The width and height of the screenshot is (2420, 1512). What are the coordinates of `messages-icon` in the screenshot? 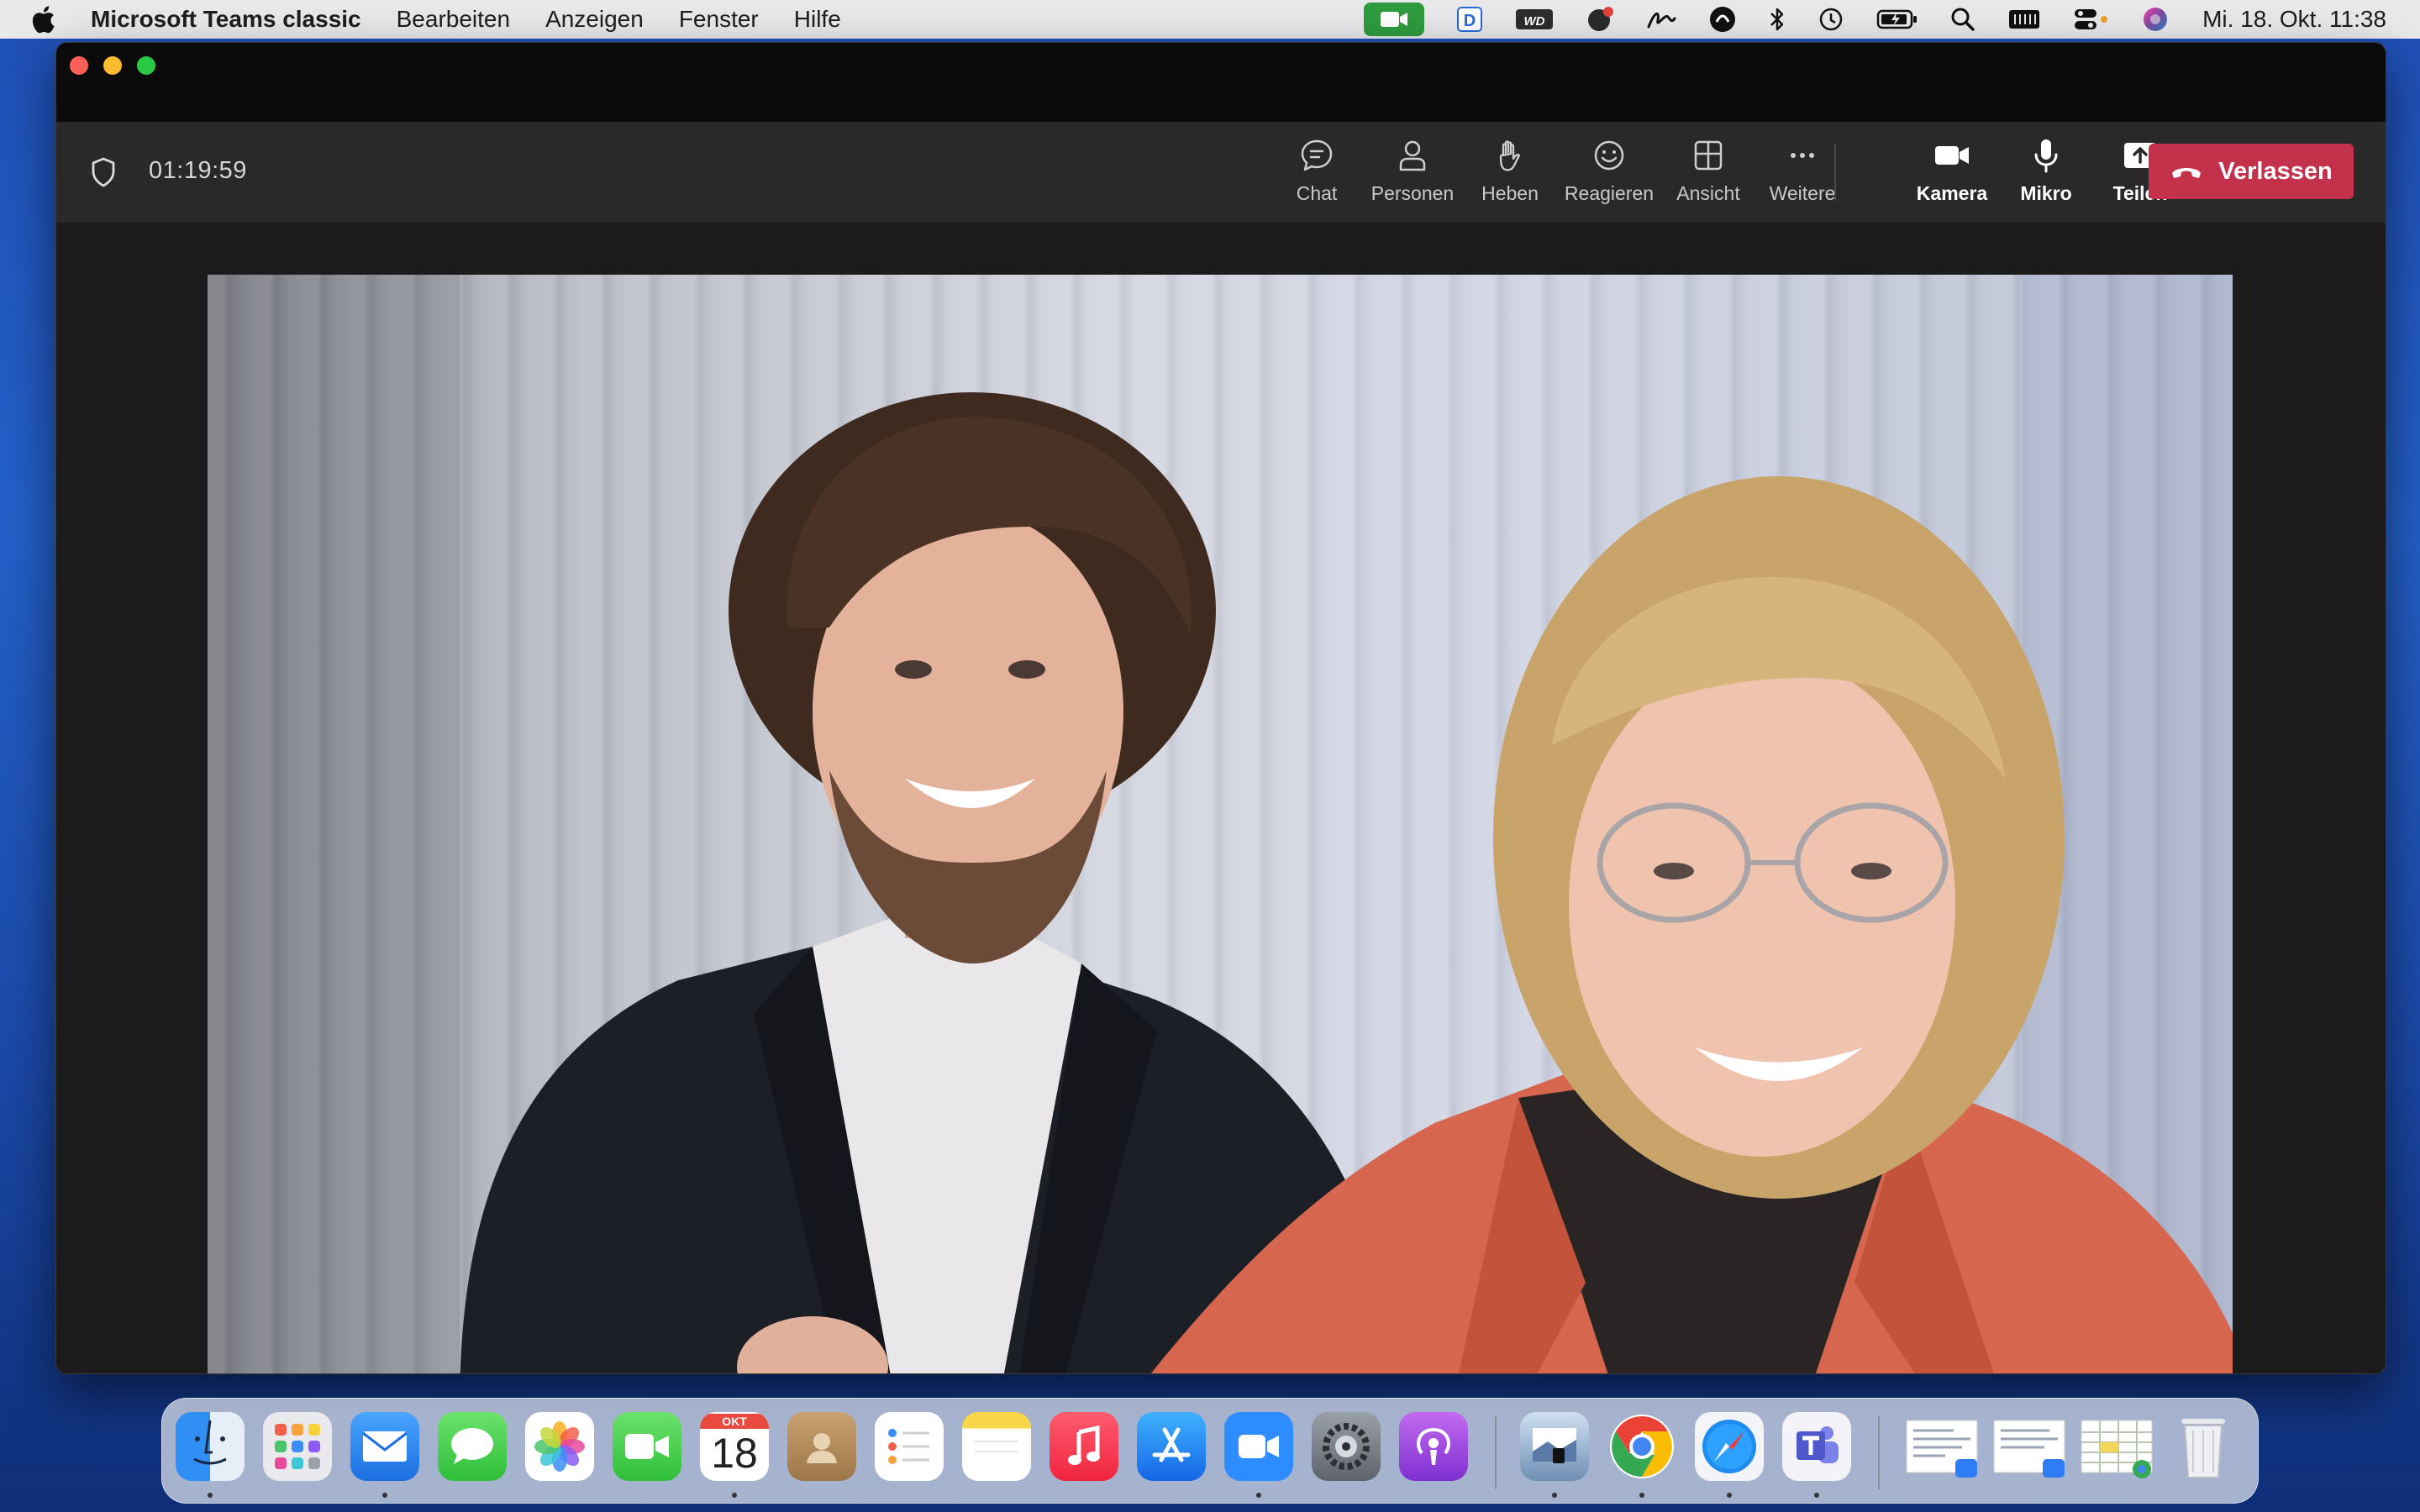 It's located at (472, 1446).